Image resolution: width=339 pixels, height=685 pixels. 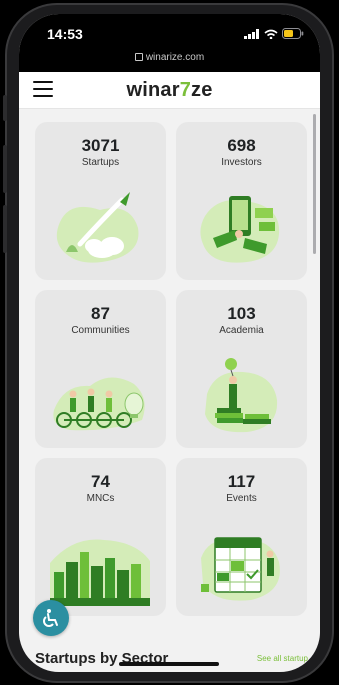 I want to click on wheelchair-icon, so click(x=50, y=618).